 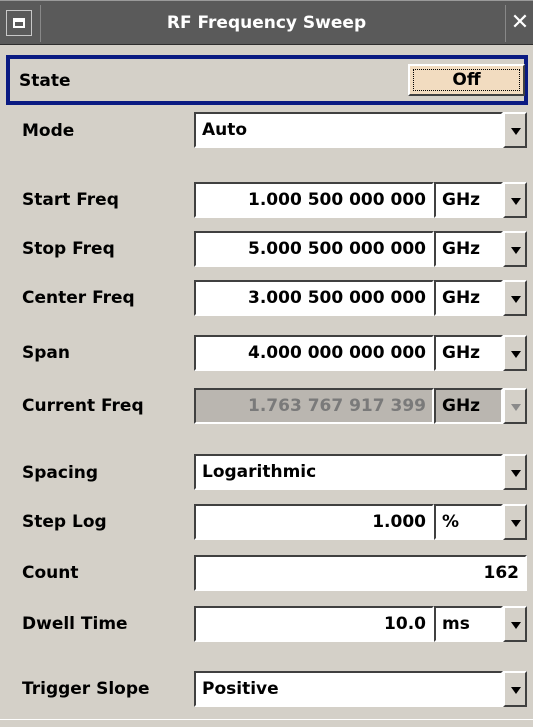 I want to click on trigger-slope-value: Positive, so click(x=348, y=689).